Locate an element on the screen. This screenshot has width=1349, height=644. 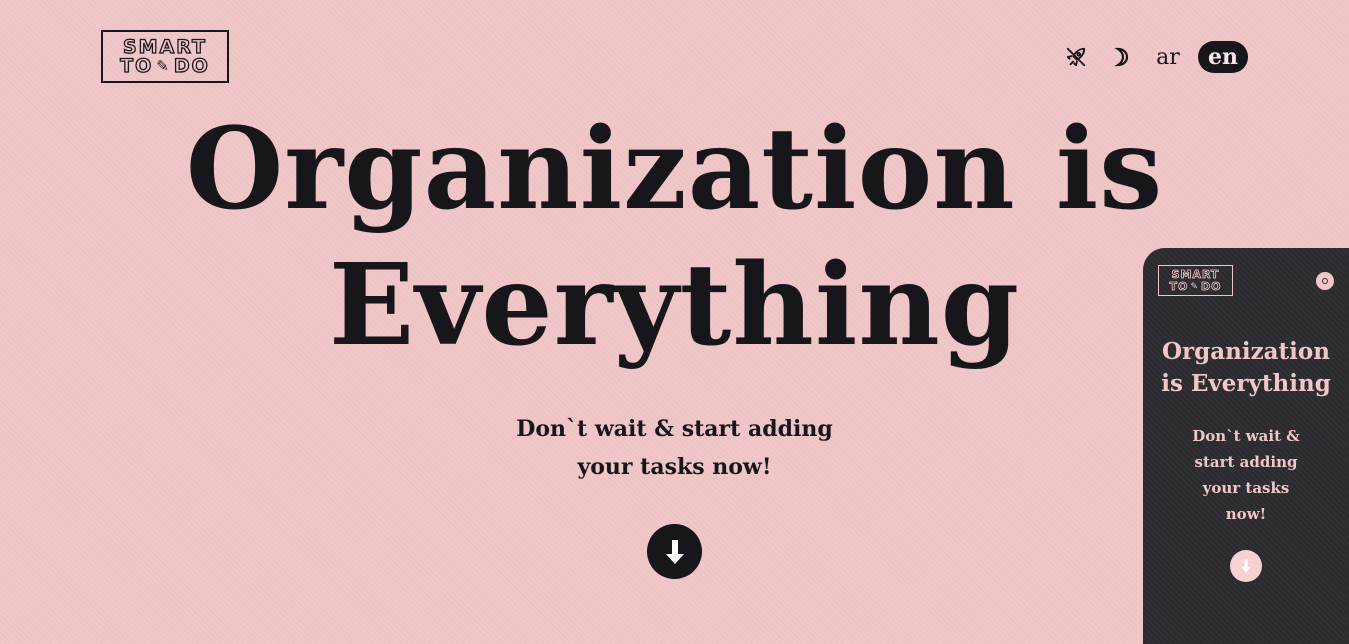
scroll-down-button is located at coordinates (674, 551).